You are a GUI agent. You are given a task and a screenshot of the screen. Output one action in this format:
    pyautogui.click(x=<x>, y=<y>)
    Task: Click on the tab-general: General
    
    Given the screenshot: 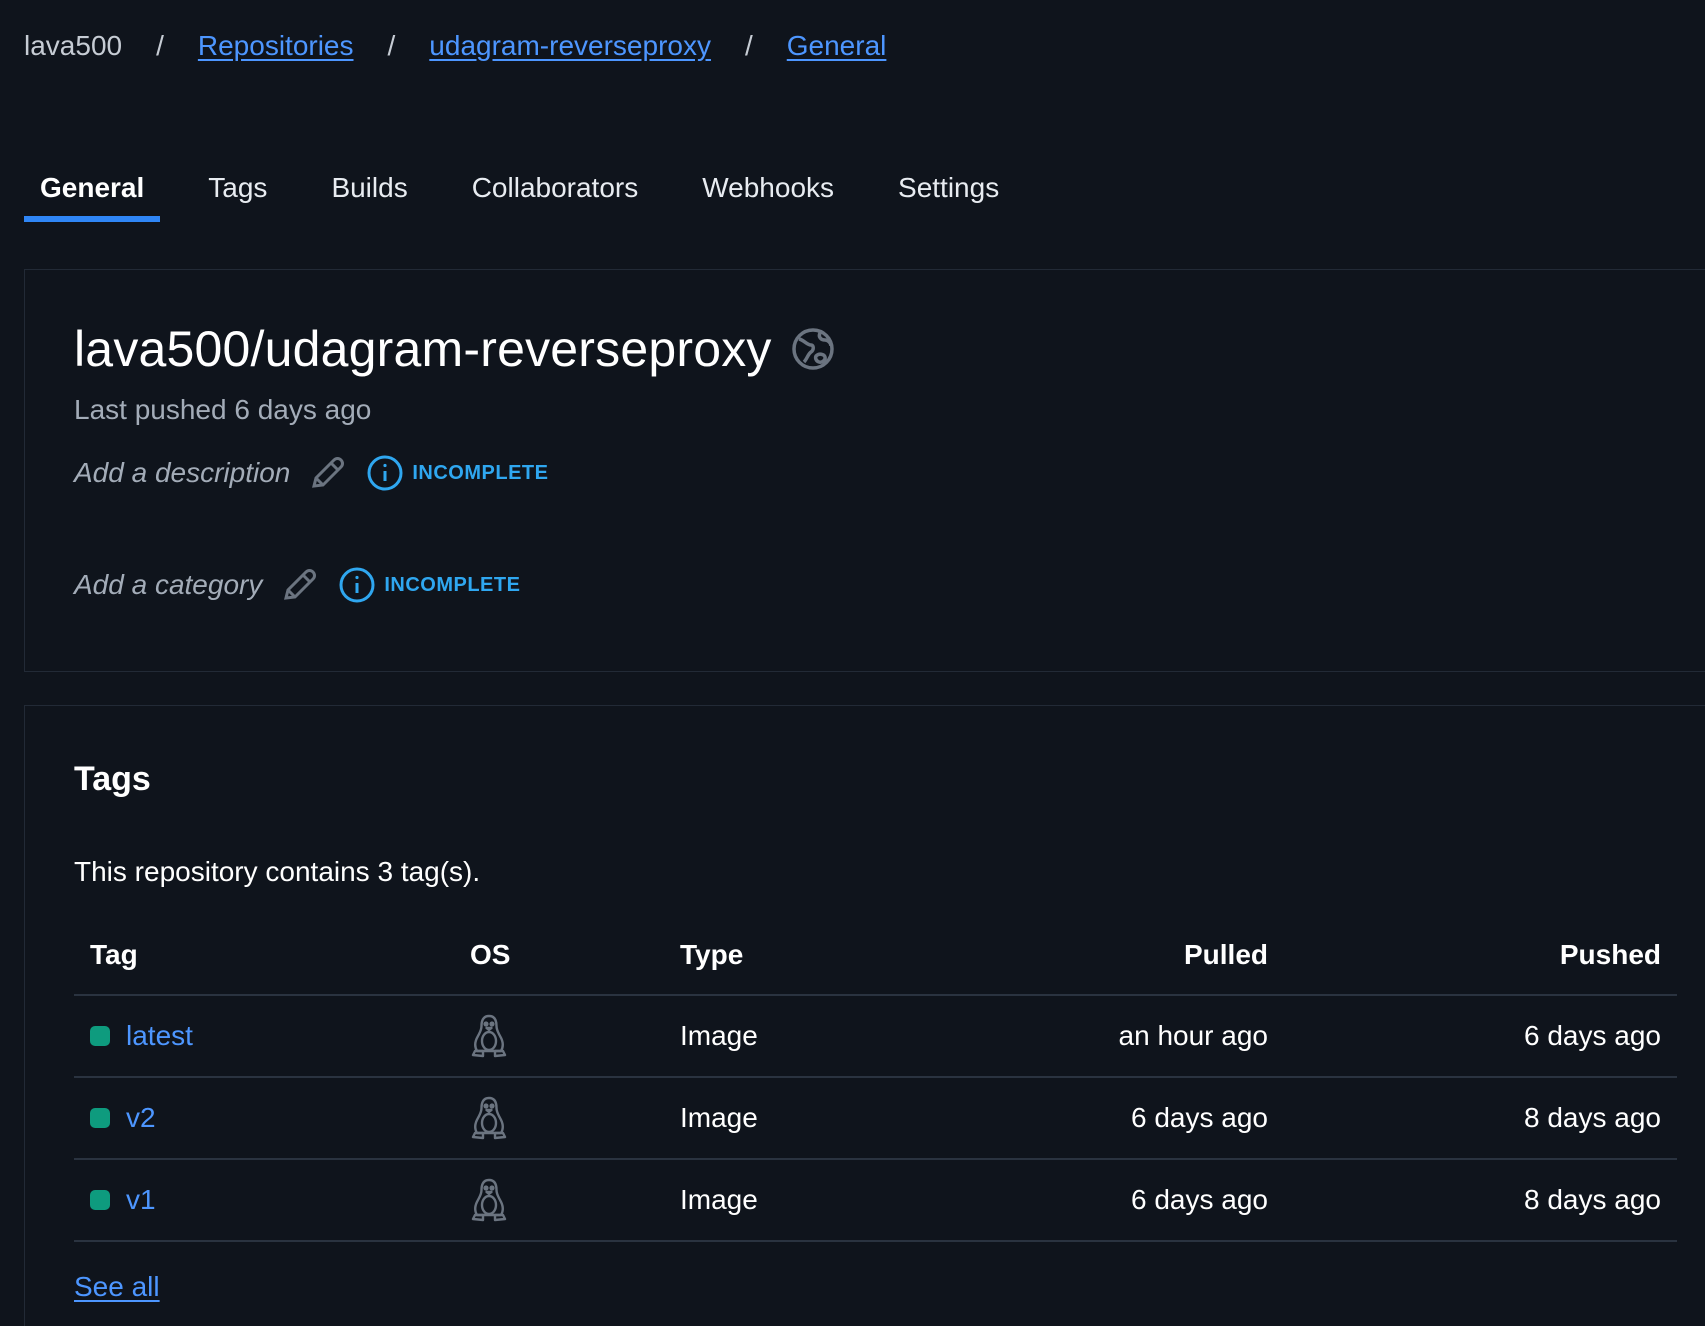 What is the action you would take?
    pyautogui.click(x=92, y=191)
    